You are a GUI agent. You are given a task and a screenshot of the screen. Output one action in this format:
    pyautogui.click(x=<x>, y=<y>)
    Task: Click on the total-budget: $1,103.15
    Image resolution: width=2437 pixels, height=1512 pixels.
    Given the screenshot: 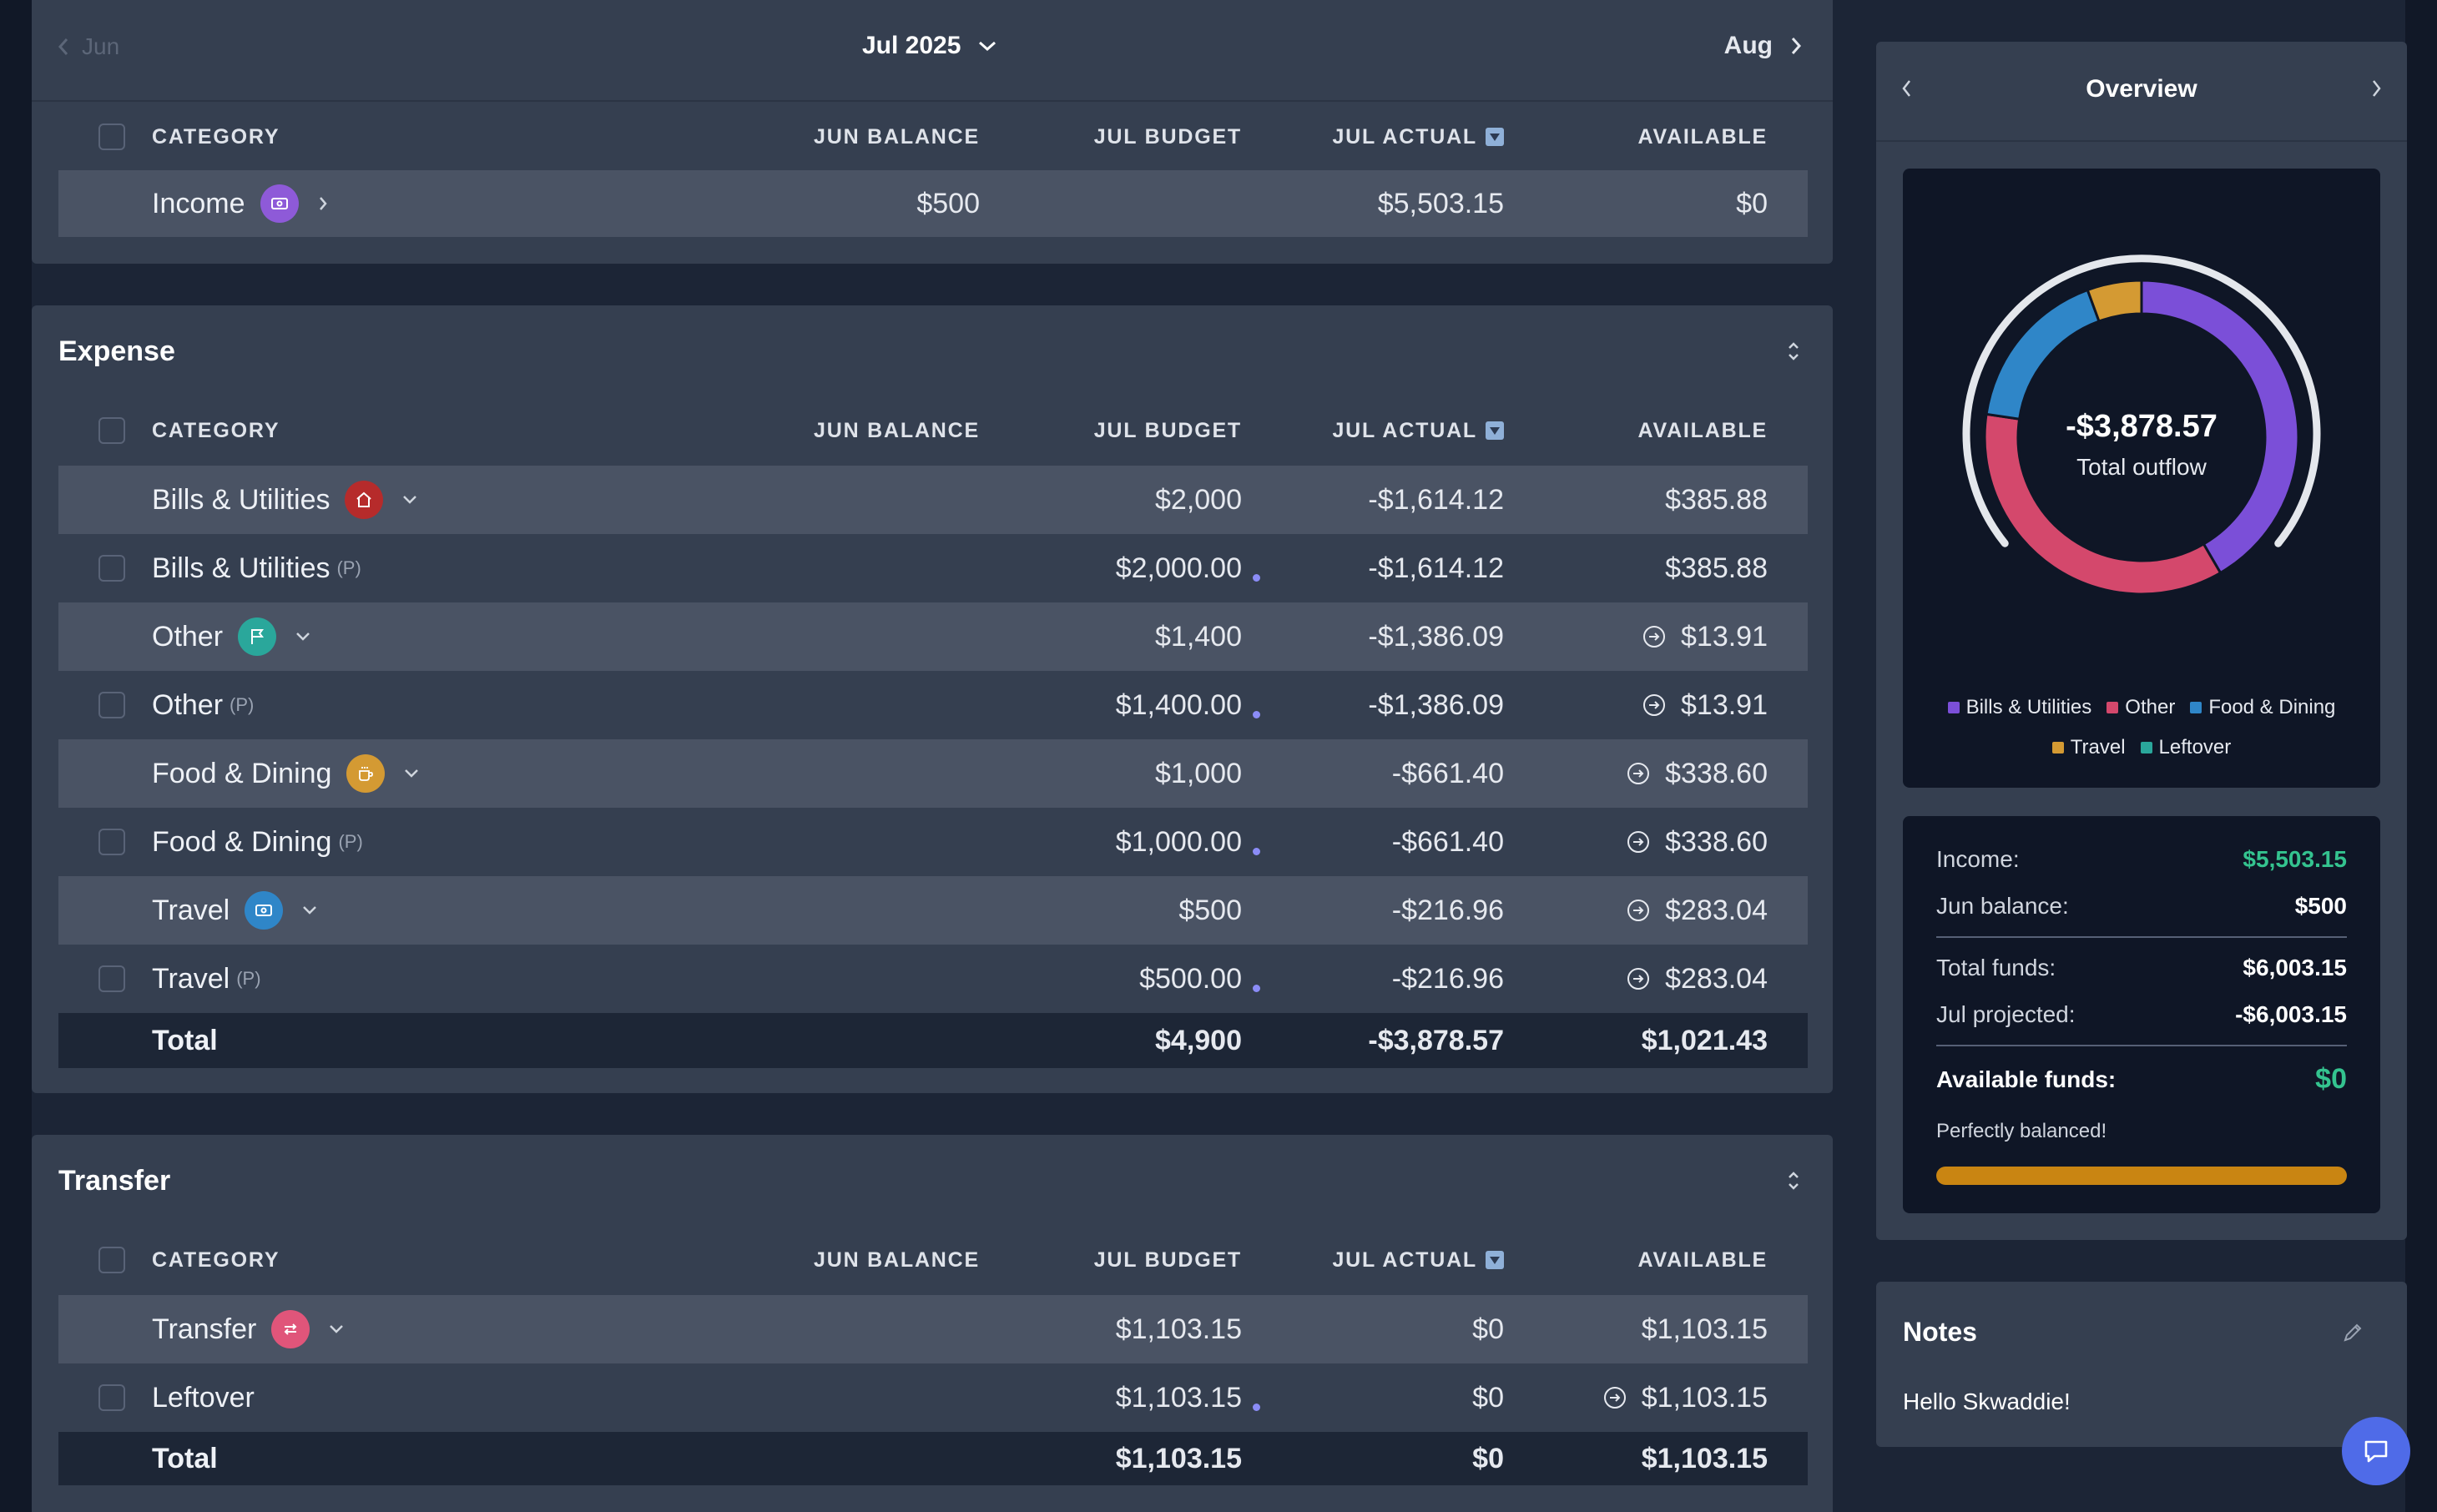 What is the action you would take?
    pyautogui.click(x=1178, y=1458)
    